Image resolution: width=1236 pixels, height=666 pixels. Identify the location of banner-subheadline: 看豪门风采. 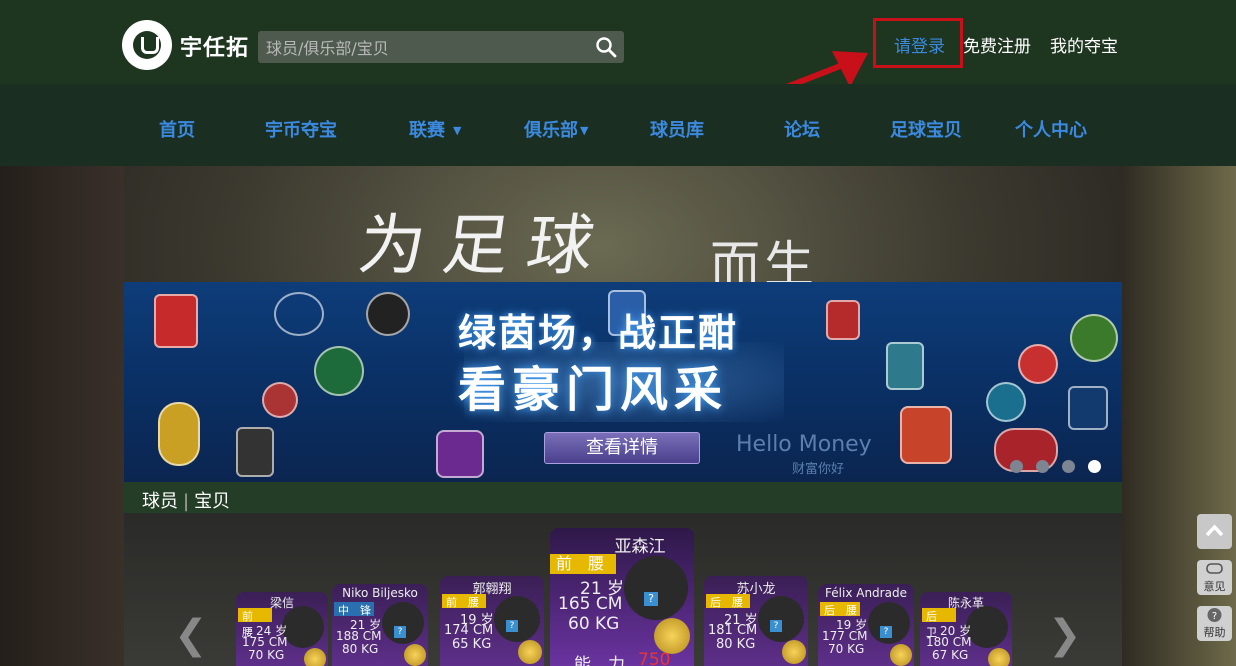
(593, 390).